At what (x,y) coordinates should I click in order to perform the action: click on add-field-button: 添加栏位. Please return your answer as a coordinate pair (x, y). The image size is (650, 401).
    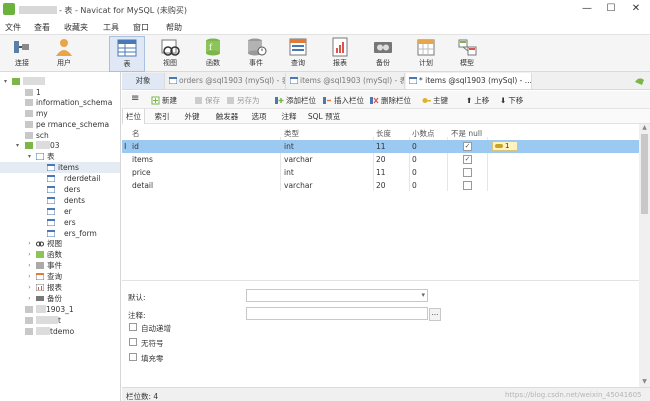
    Looking at the image, I should click on (295, 100).